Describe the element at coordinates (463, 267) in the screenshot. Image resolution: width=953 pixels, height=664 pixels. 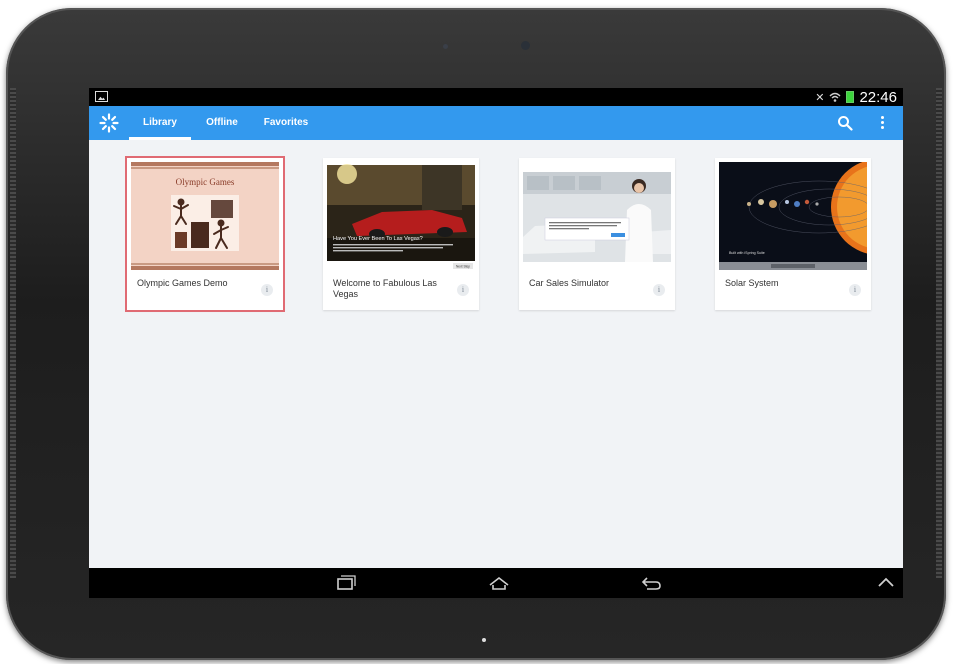
I see `las-vegas-next-button: Next Step` at that location.